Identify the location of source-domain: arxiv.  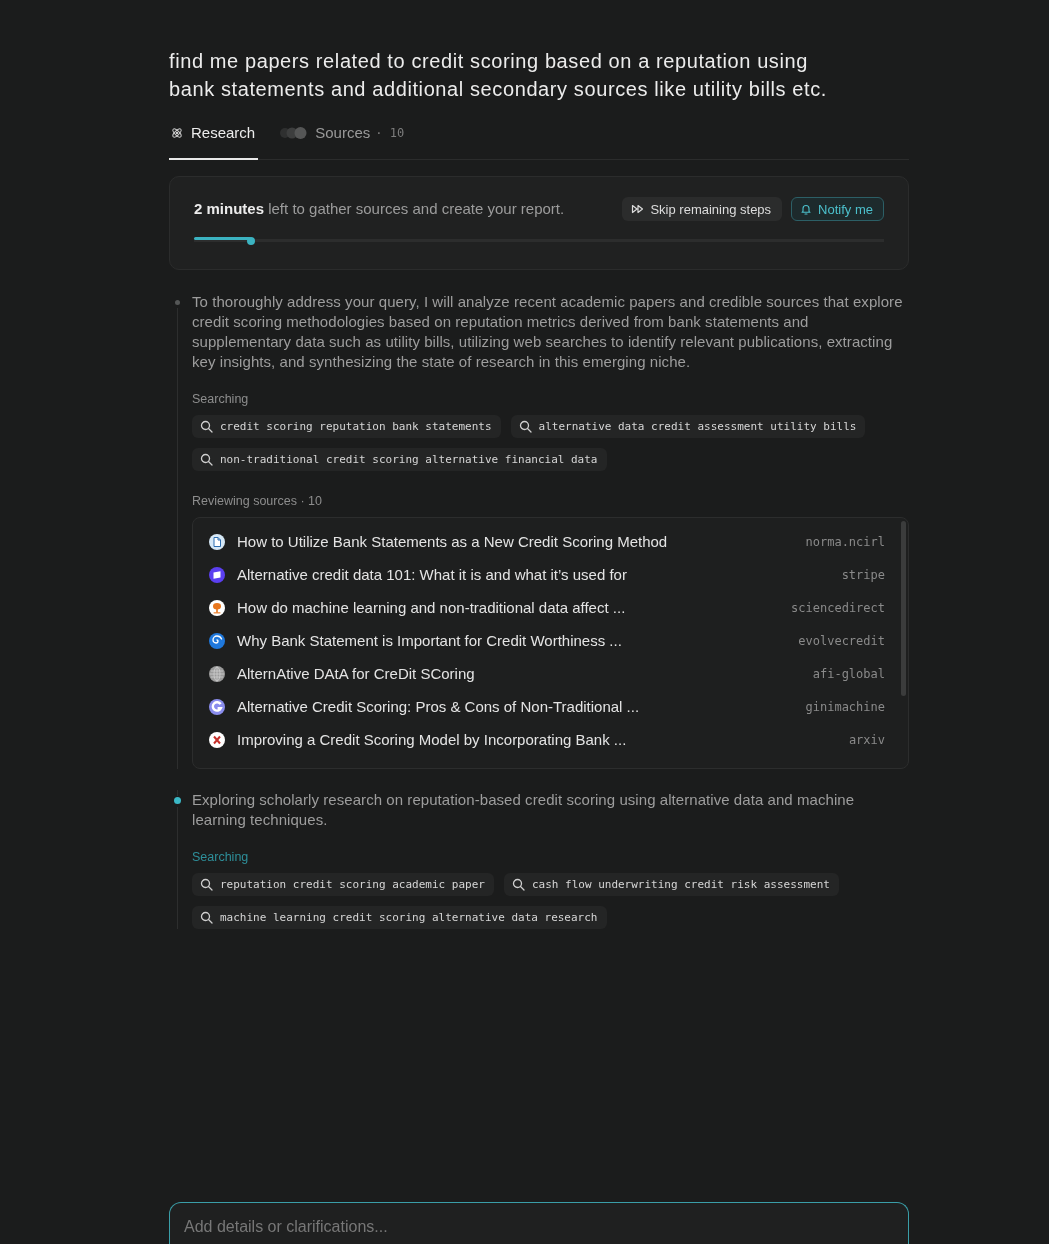
(866, 739).